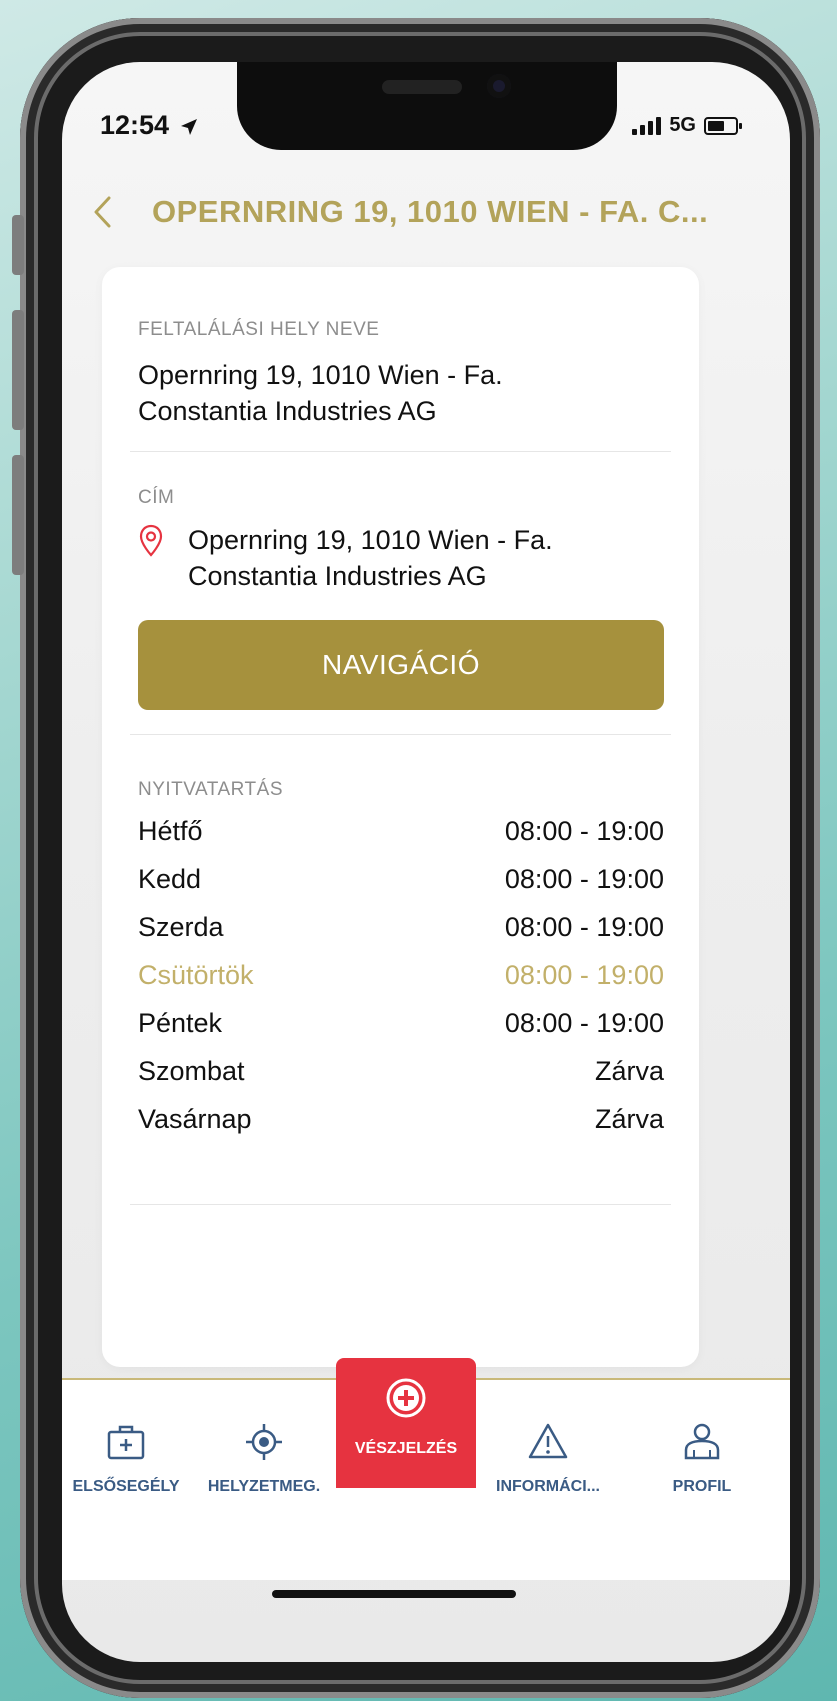  What do you see at coordinates (337, 576) in the screenshot?
I see `address-line2: Constantia Industries AG` at bounding box center [337, 576].